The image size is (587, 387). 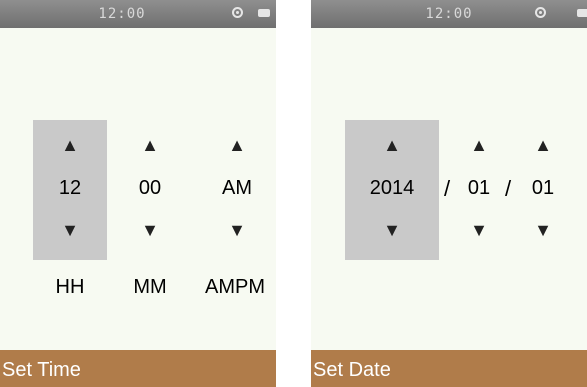 I want to click on year-value: 2014, so click(x=392, y=188).